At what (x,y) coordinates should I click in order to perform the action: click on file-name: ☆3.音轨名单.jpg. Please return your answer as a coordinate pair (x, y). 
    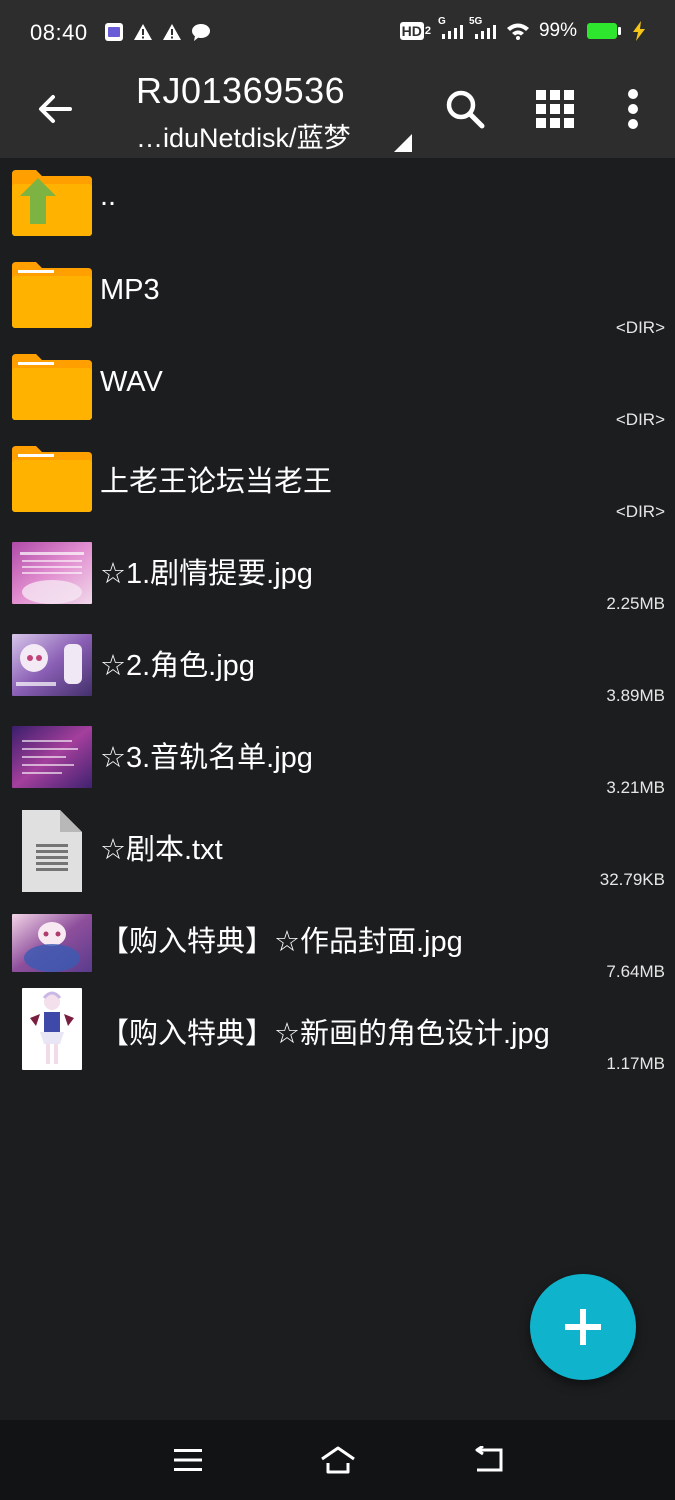
    Looking at the image, I should click on (206, 758).